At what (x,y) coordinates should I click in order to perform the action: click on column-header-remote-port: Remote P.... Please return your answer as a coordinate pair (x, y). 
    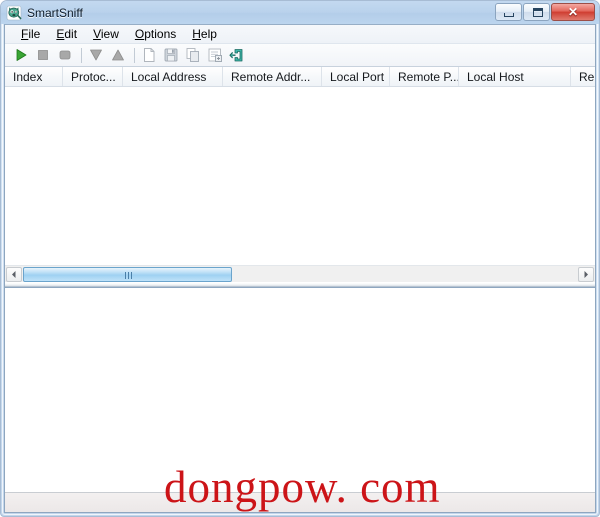
    Looking at the image, I should click on (424, 76).